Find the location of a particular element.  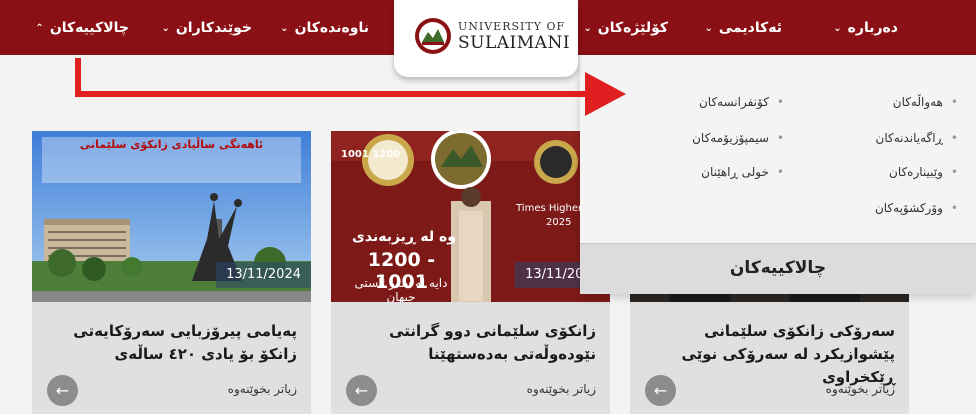

dropdown-footer: چالاکییەکان is located at coordinates (778, 268).